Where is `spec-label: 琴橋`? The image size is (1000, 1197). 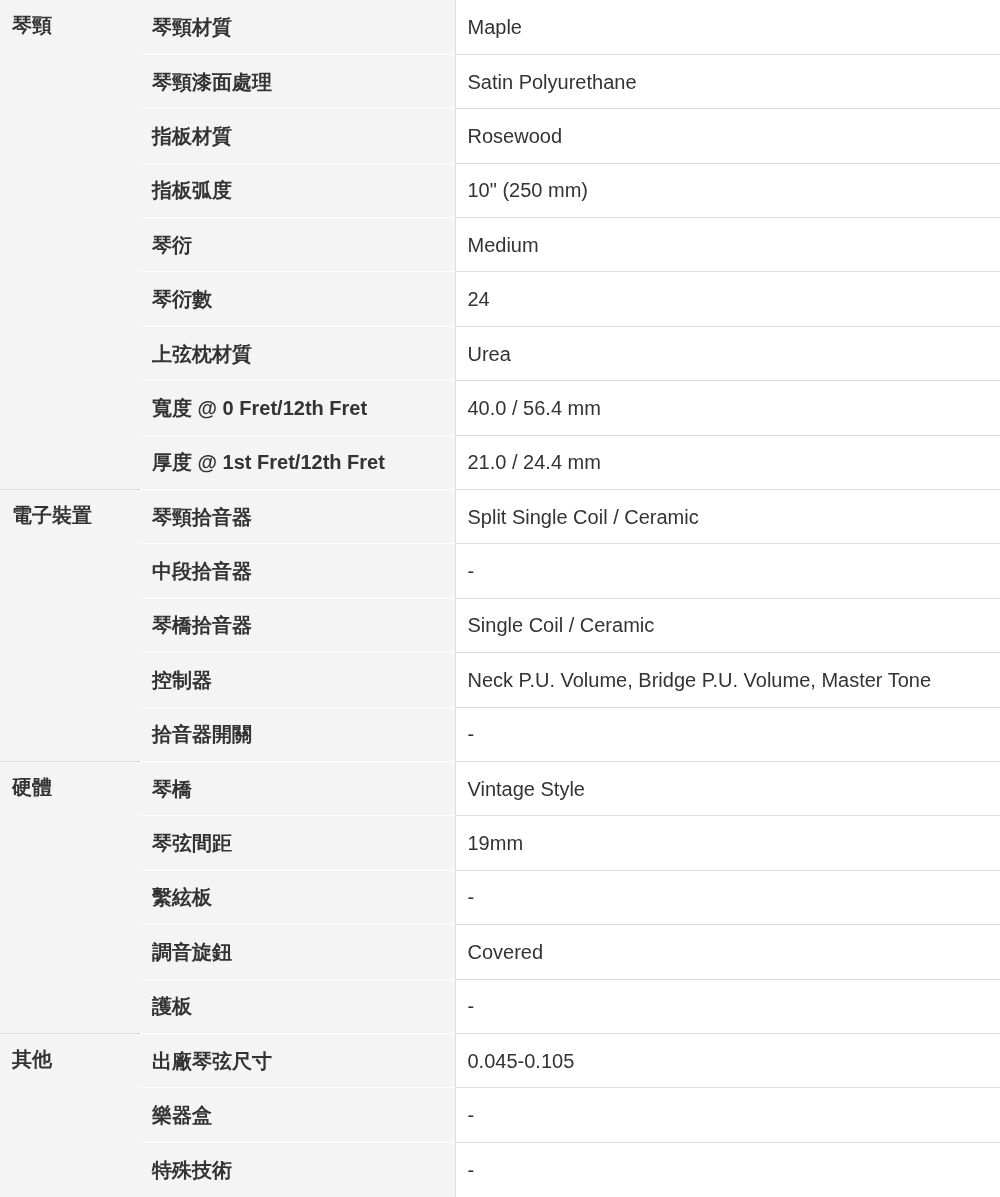
spec-label: 琴橋 is located at coordinates (297, 788).